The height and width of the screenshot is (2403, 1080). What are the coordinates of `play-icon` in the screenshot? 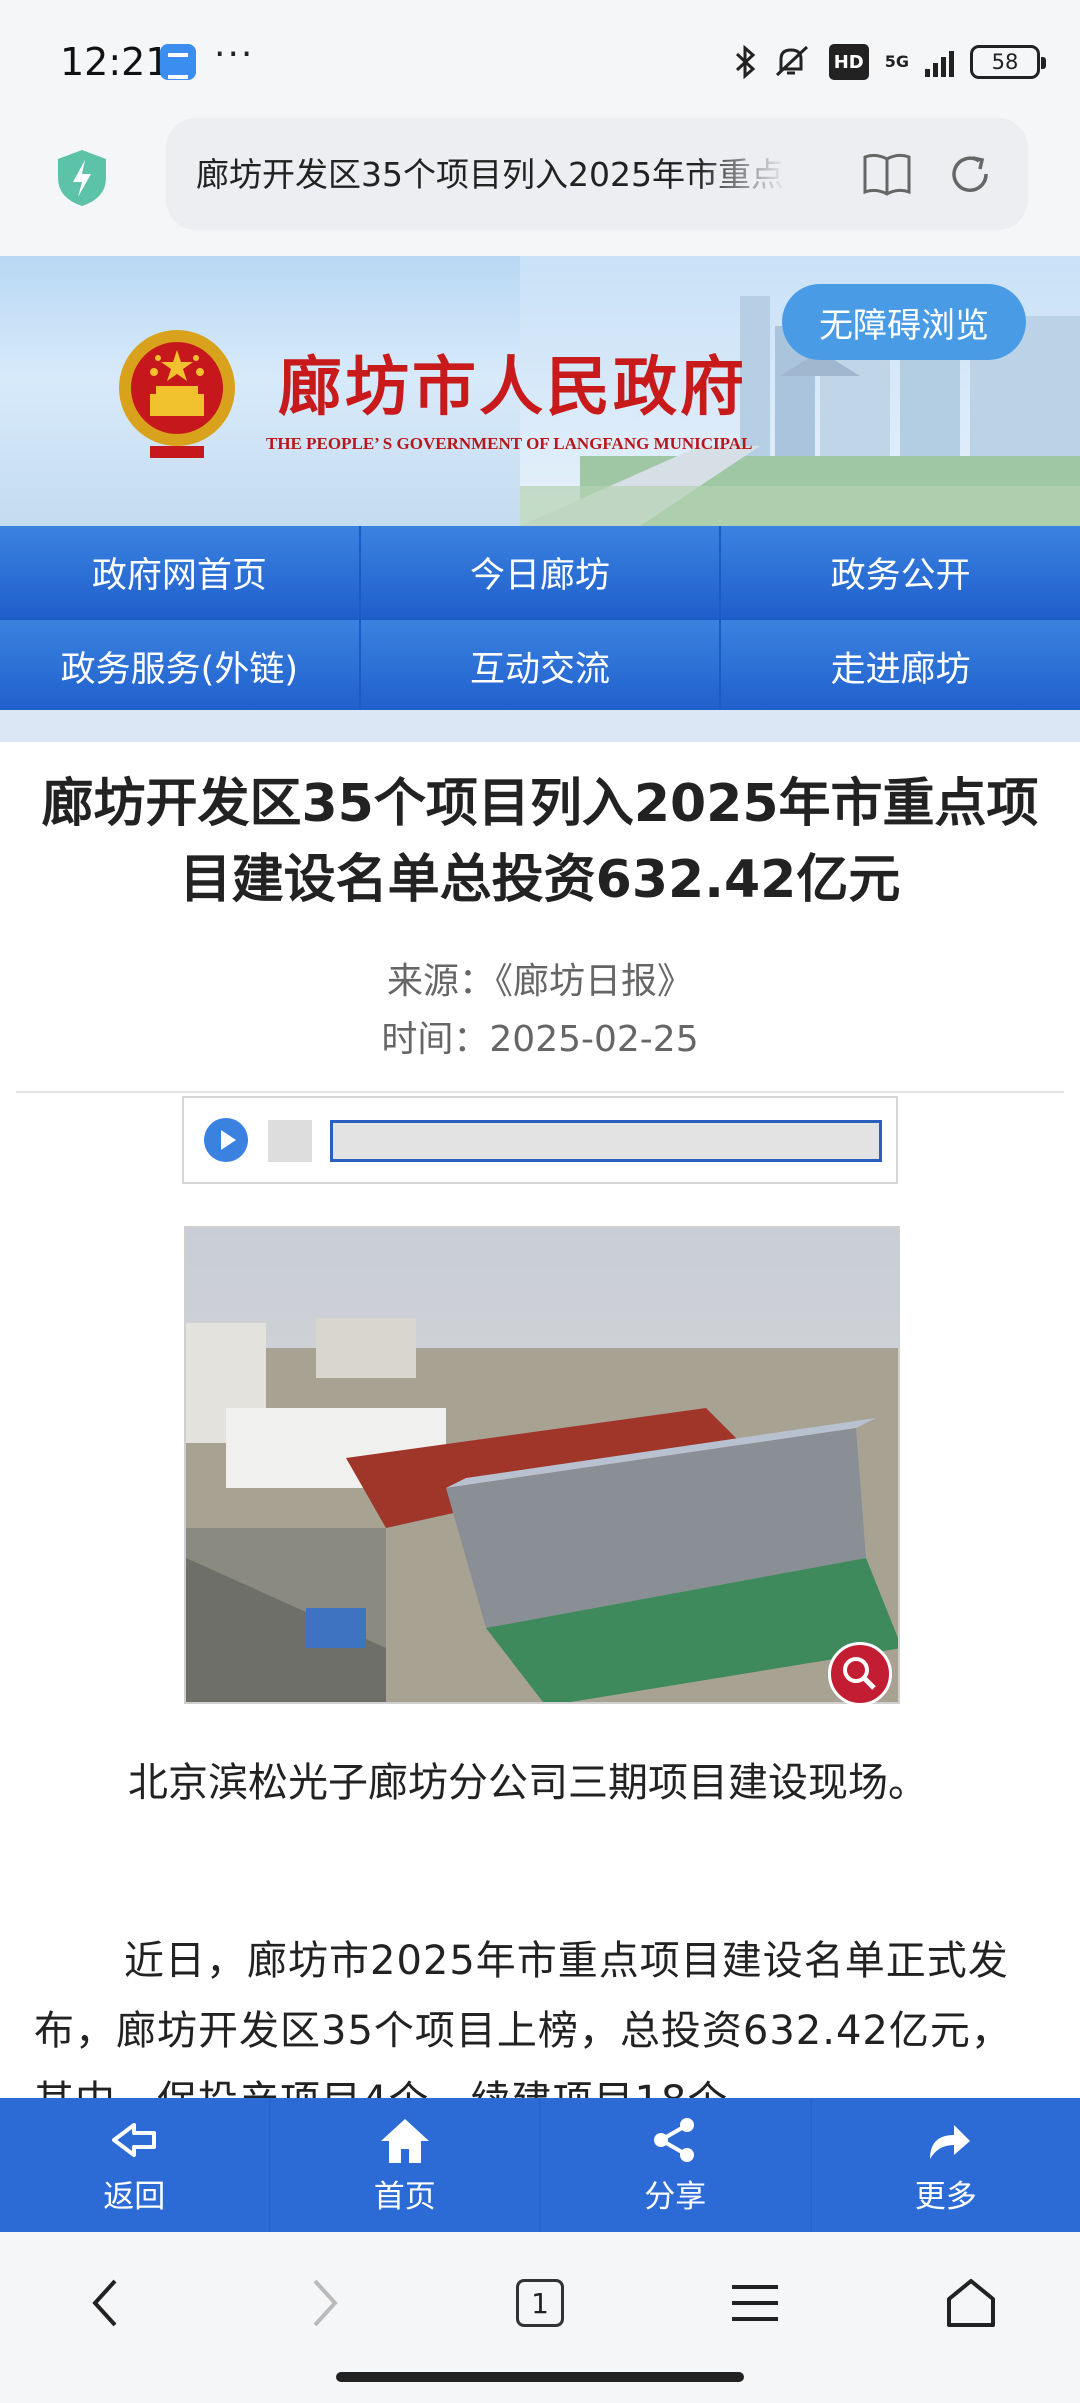 It's located at (226, 1140).